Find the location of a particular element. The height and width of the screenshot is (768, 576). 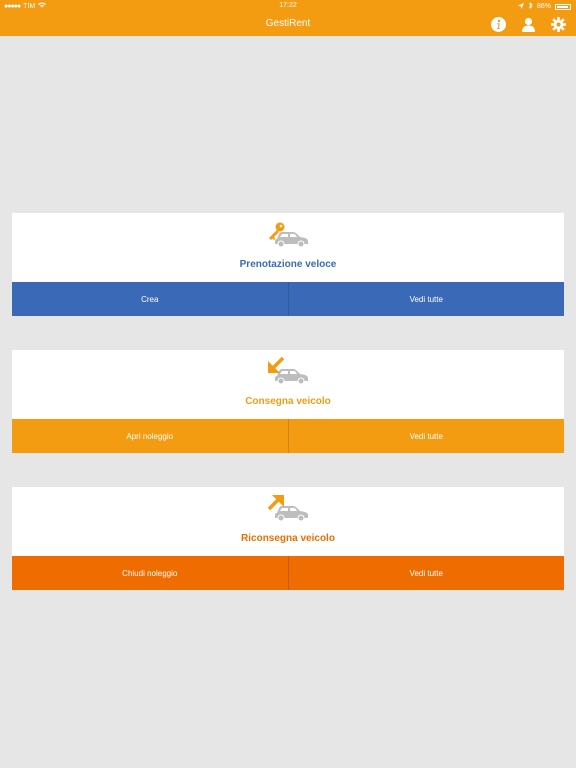

card-title: Riconsegna veicolo is located at coordinates (288, 538).